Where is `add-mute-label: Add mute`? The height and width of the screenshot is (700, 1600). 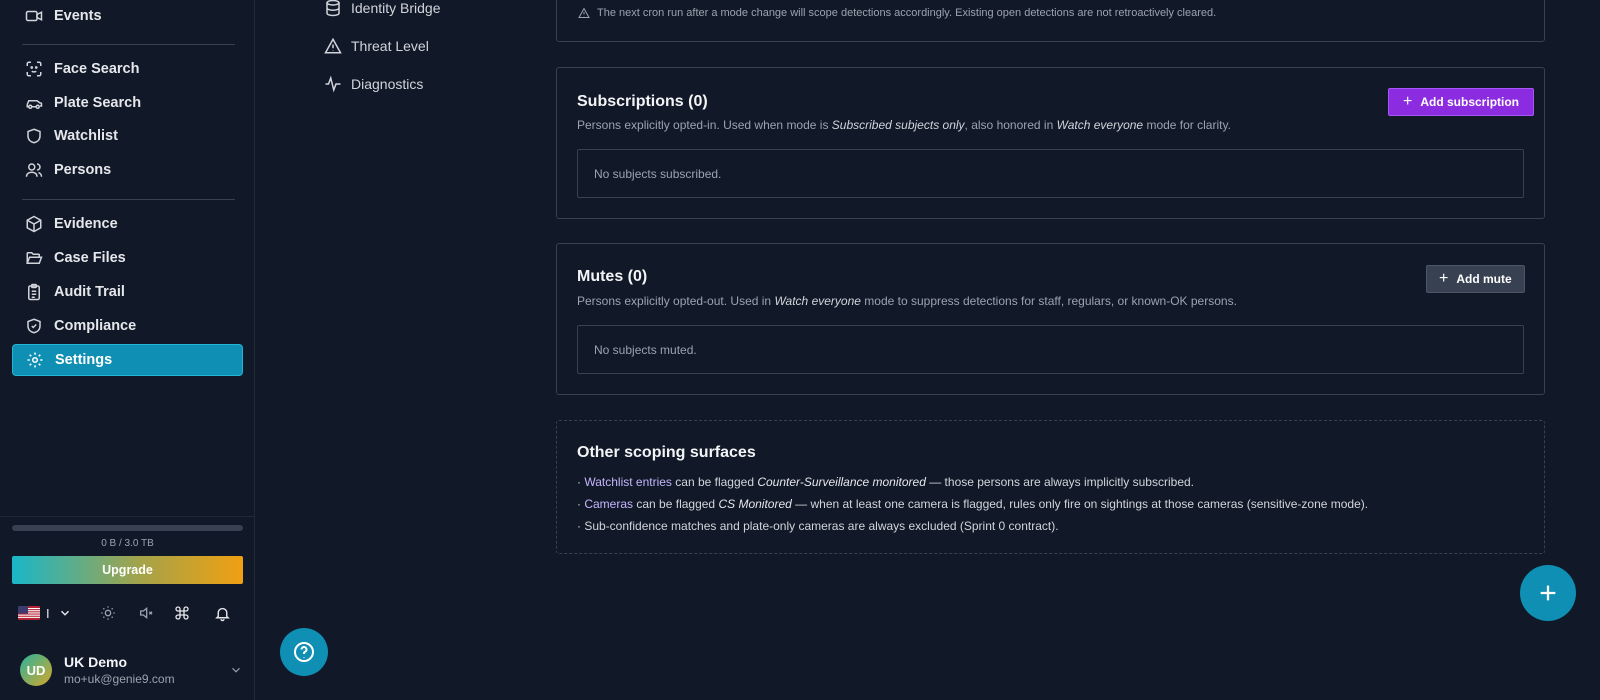
add-mute-label: Add mute is located at coordinates (1484, 279).